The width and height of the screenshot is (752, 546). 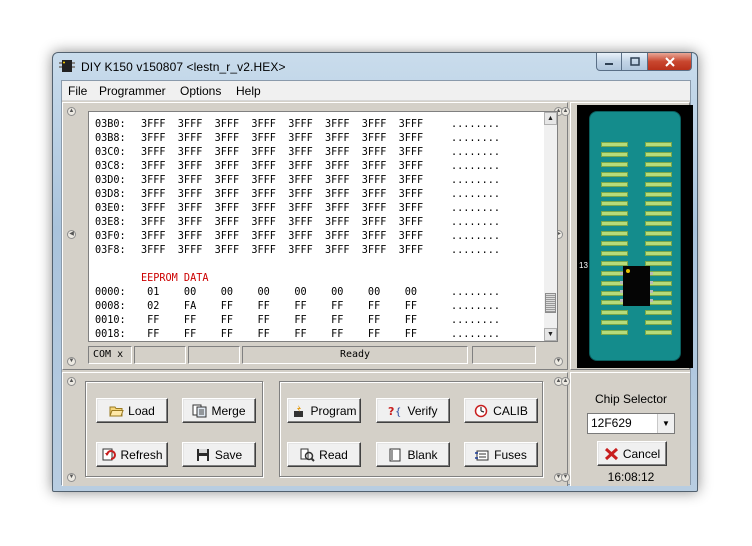 I want to click on status-bar: COM x Ready, so click(x=323, y=355).